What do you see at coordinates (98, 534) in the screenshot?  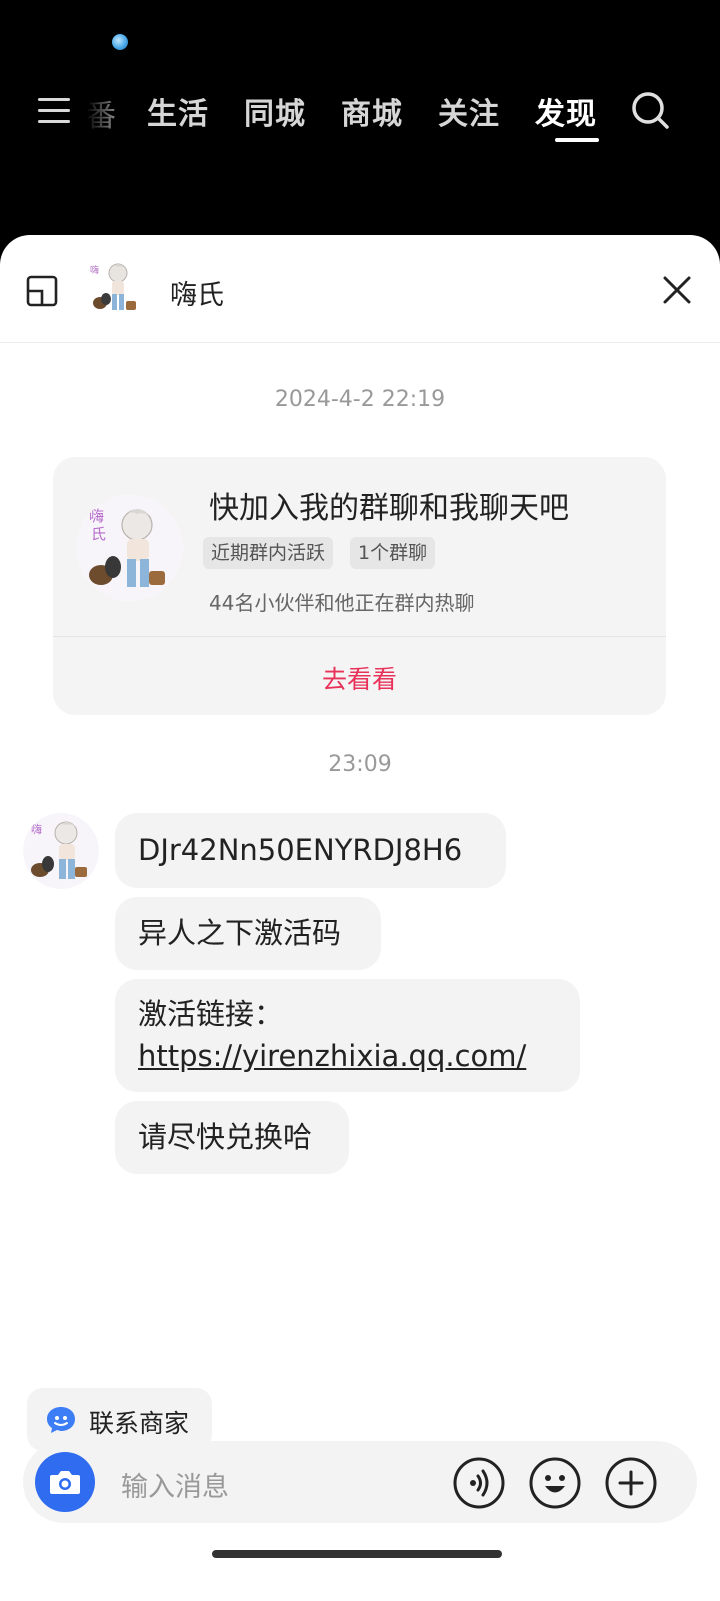 I see `svg-text: 氏` at bounding box center [98, 534].